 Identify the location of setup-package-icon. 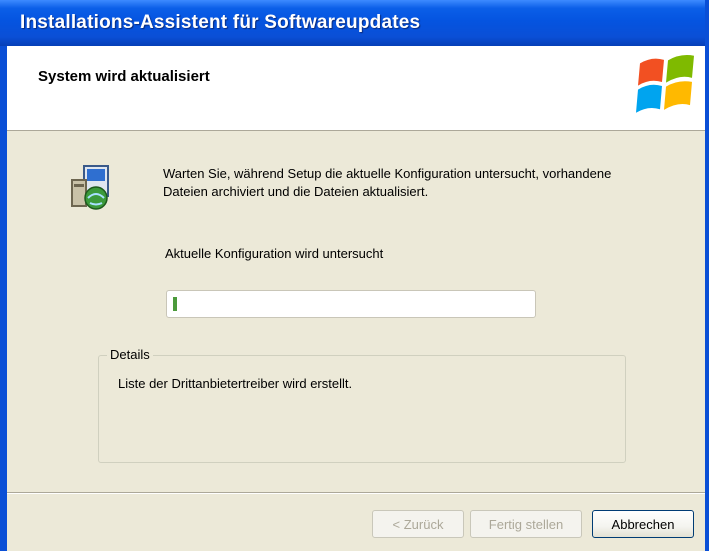
(90, 187).